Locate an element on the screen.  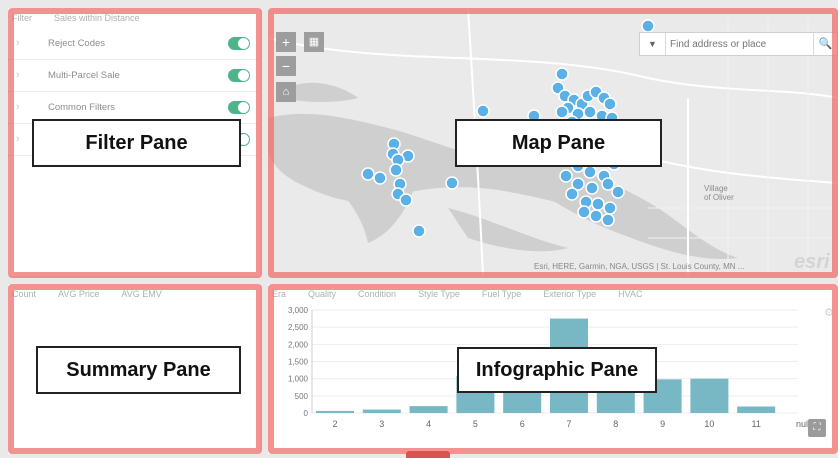
tab-filter: Filter is located at coordinates (22, 18).